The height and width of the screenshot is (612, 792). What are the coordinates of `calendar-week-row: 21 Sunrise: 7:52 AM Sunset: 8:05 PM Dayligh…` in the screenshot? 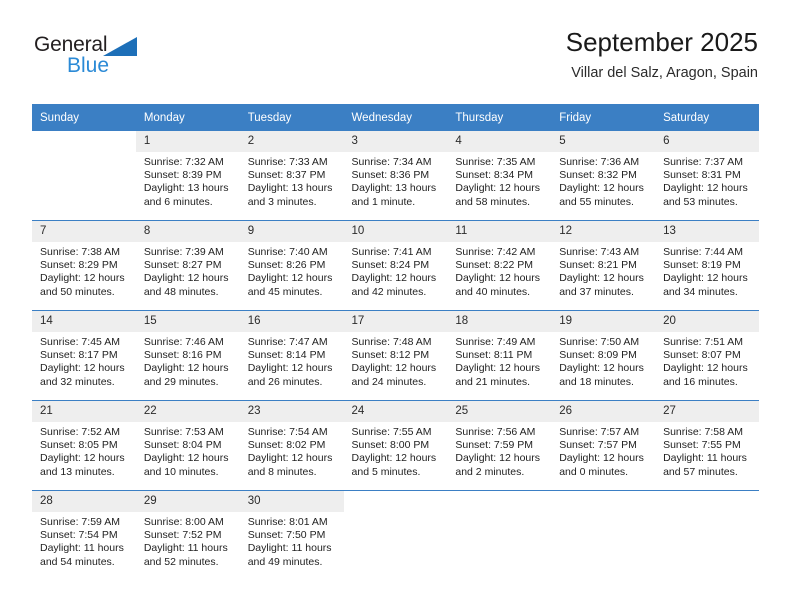 It's located at (395, 445).